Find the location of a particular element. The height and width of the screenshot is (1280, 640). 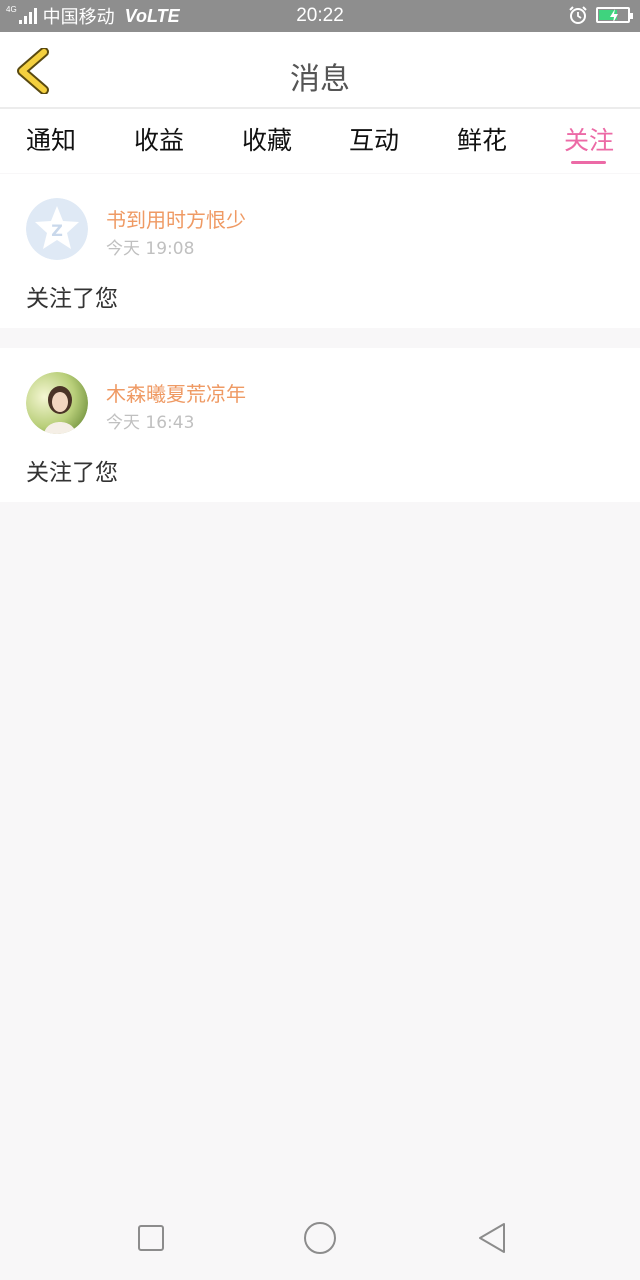

circle-home-icon is located at coordinates (320, 1238).